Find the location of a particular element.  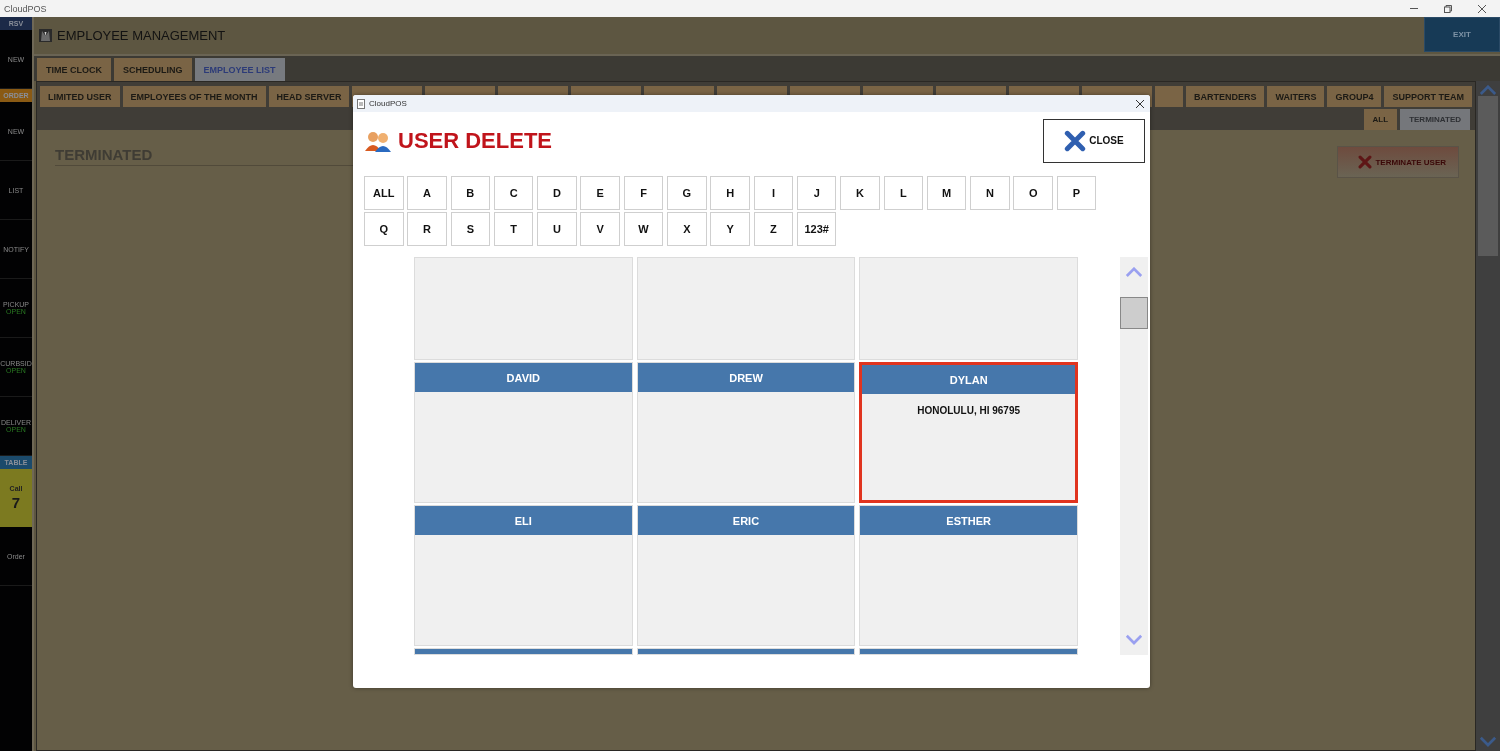

letter-filter-button: L is located at coordinates (903, 193).